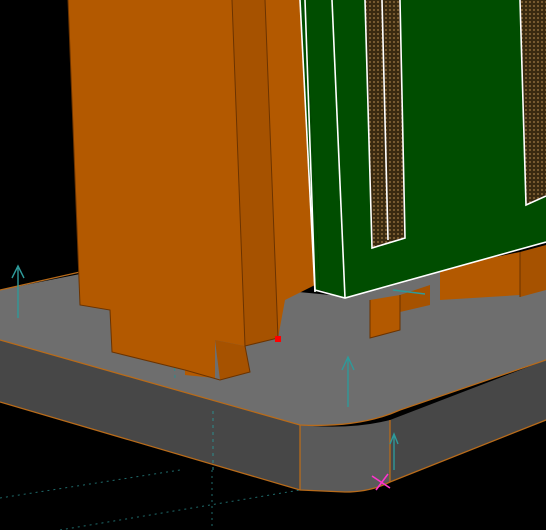  Describe the element at coordinates (345, 456) in the screenshot. I see `base-plate-right-side-face` at that location.